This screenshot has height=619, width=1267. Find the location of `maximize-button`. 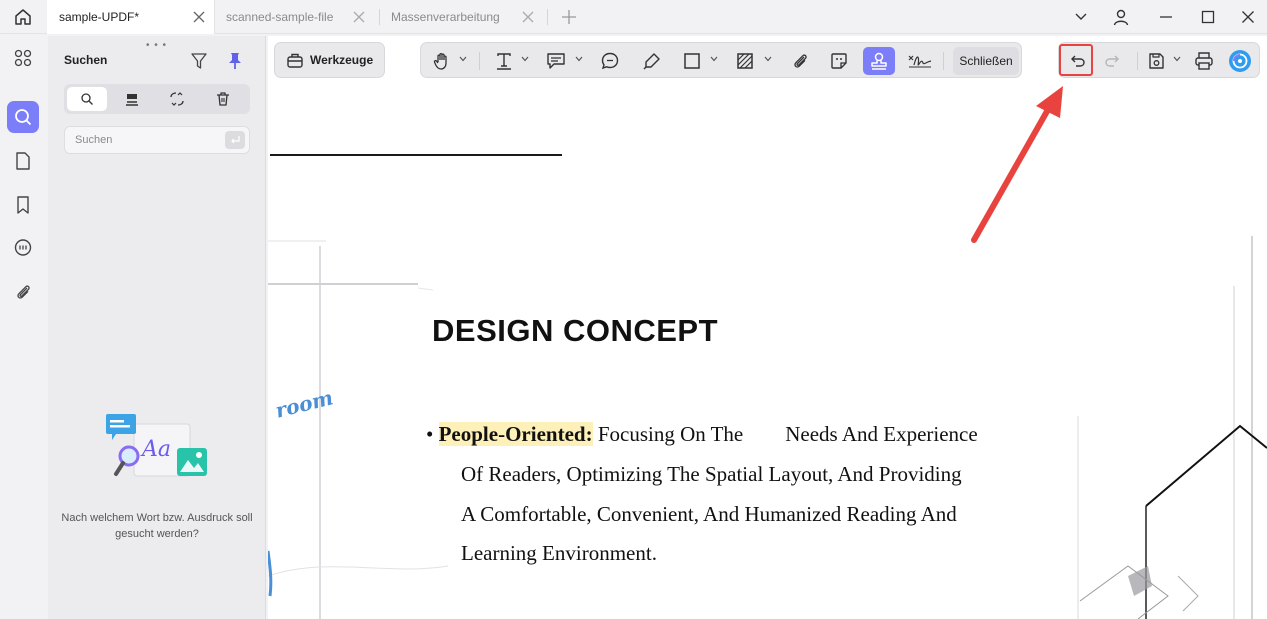

maximize-button is located at coordinates (1208, 17).